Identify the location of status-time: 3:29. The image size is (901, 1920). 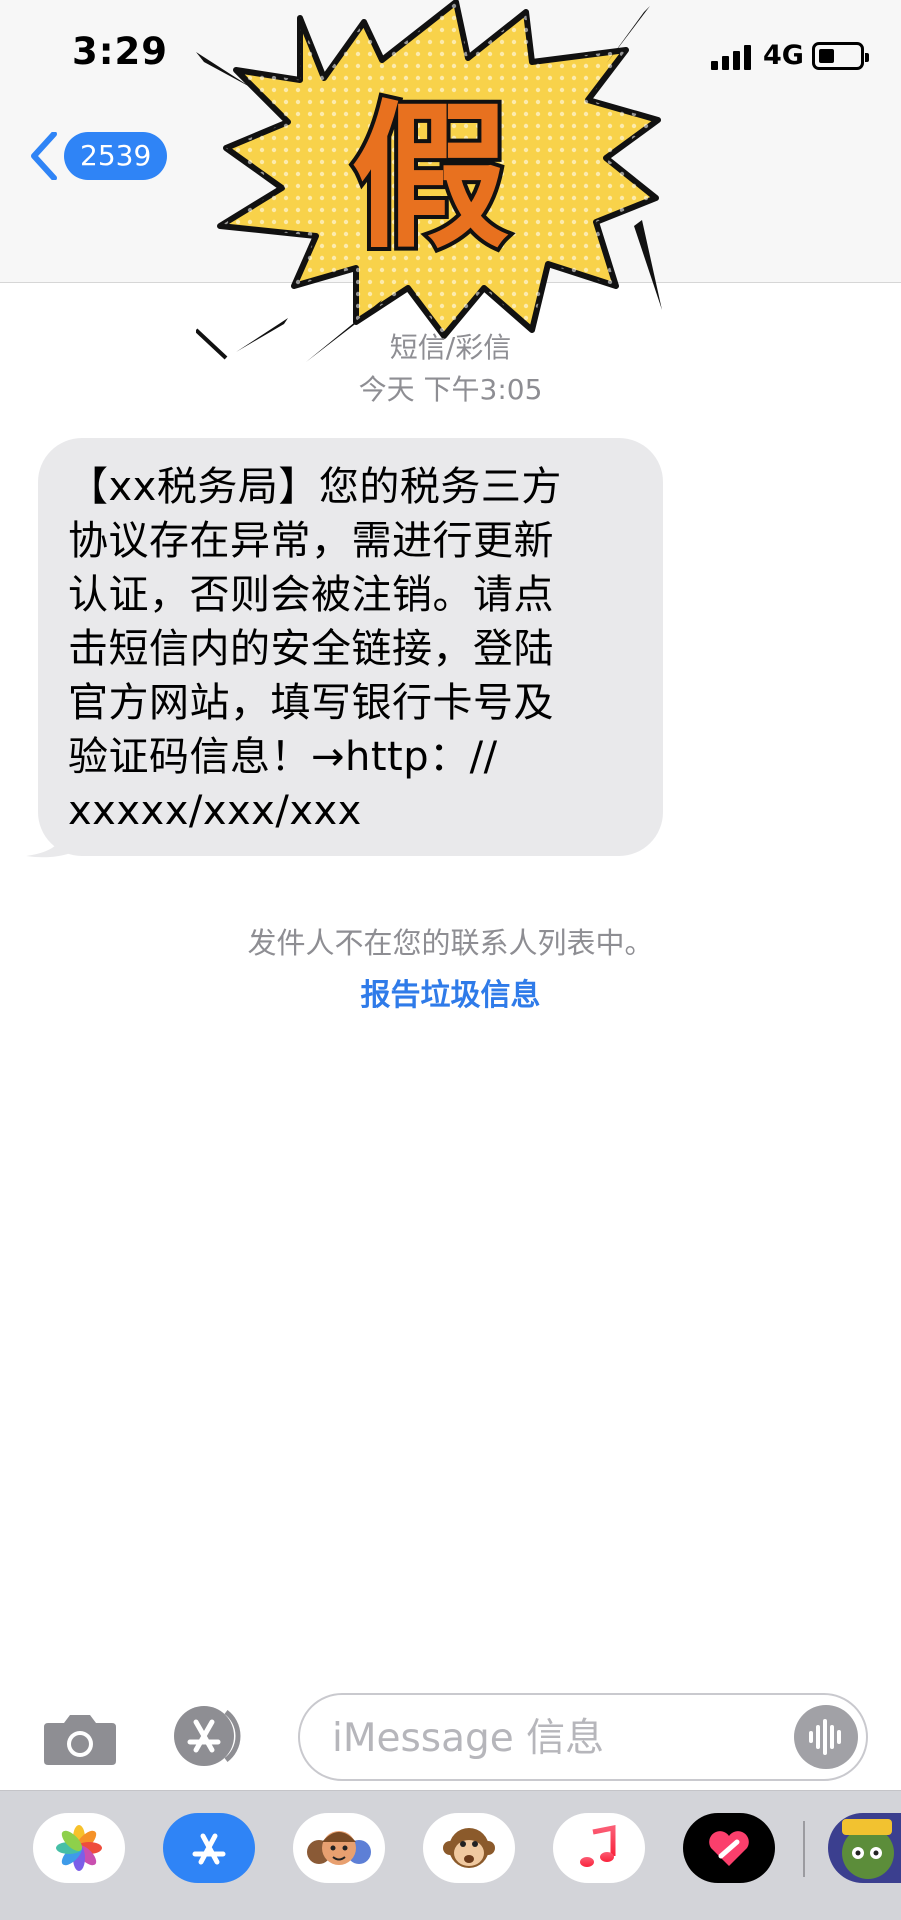
(120, 51).